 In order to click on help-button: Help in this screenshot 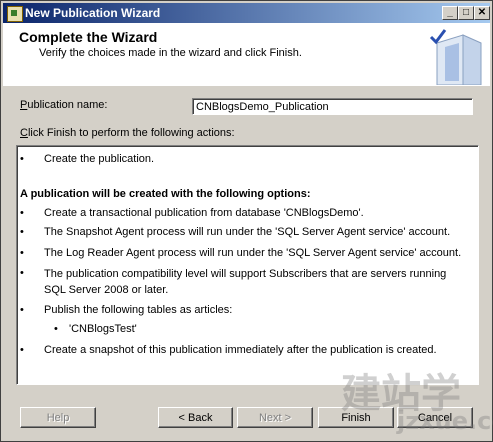, I will do `click(58, 417)`.